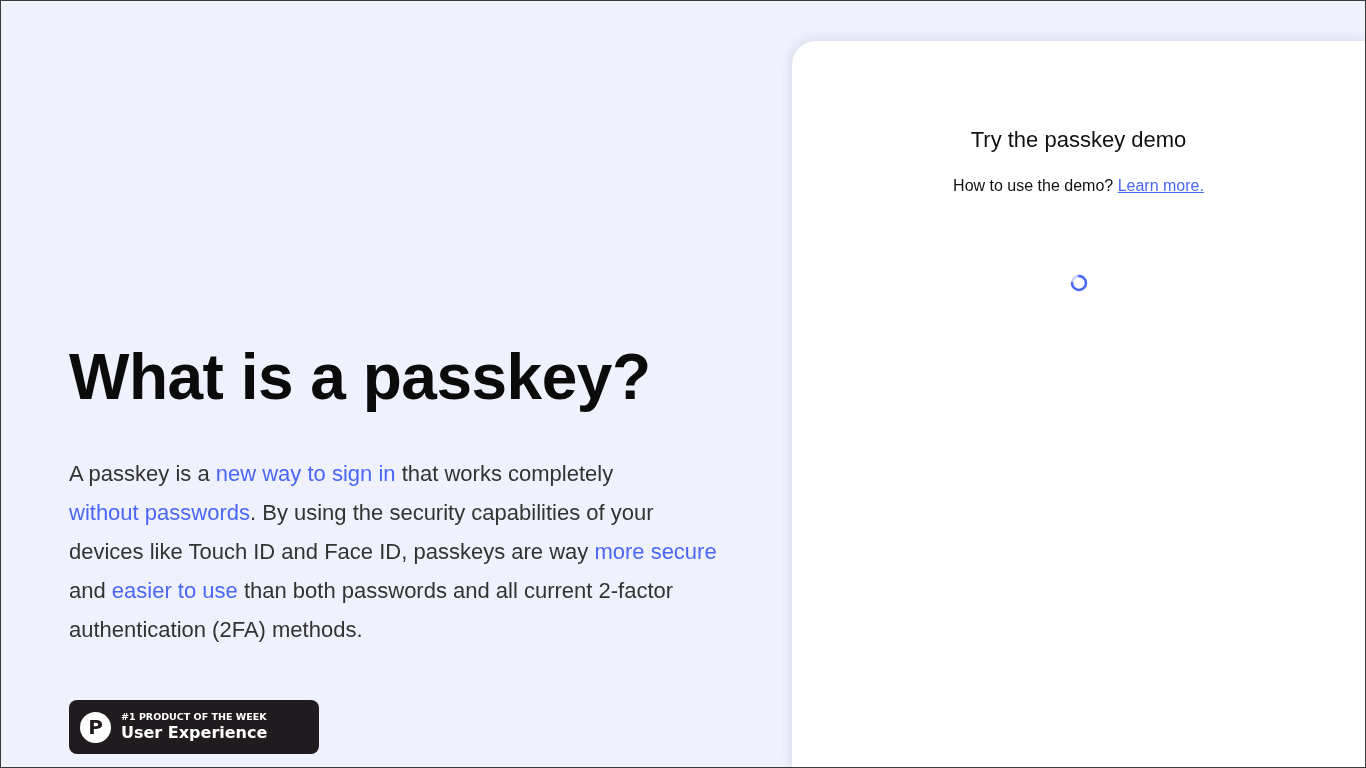 Image resolution: width=1366 pixels, height=768 pixels. I want to click on demo-title: Try the passkey demo, so click(1078, 140).